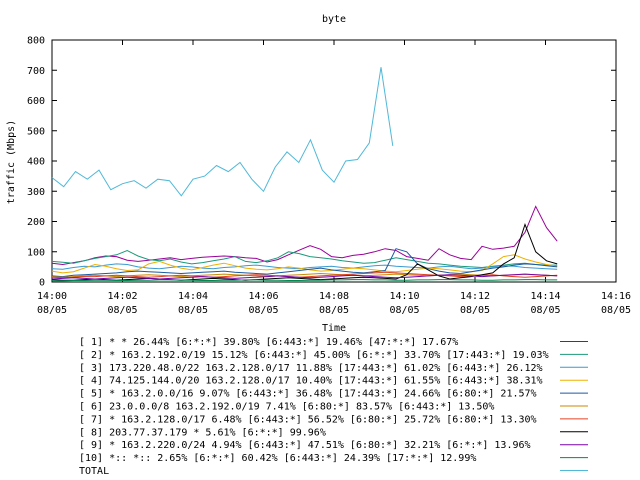 The width and height of the screenshot is (640, 480). I want to click on y-tick-label: 400, so click(36, 162).